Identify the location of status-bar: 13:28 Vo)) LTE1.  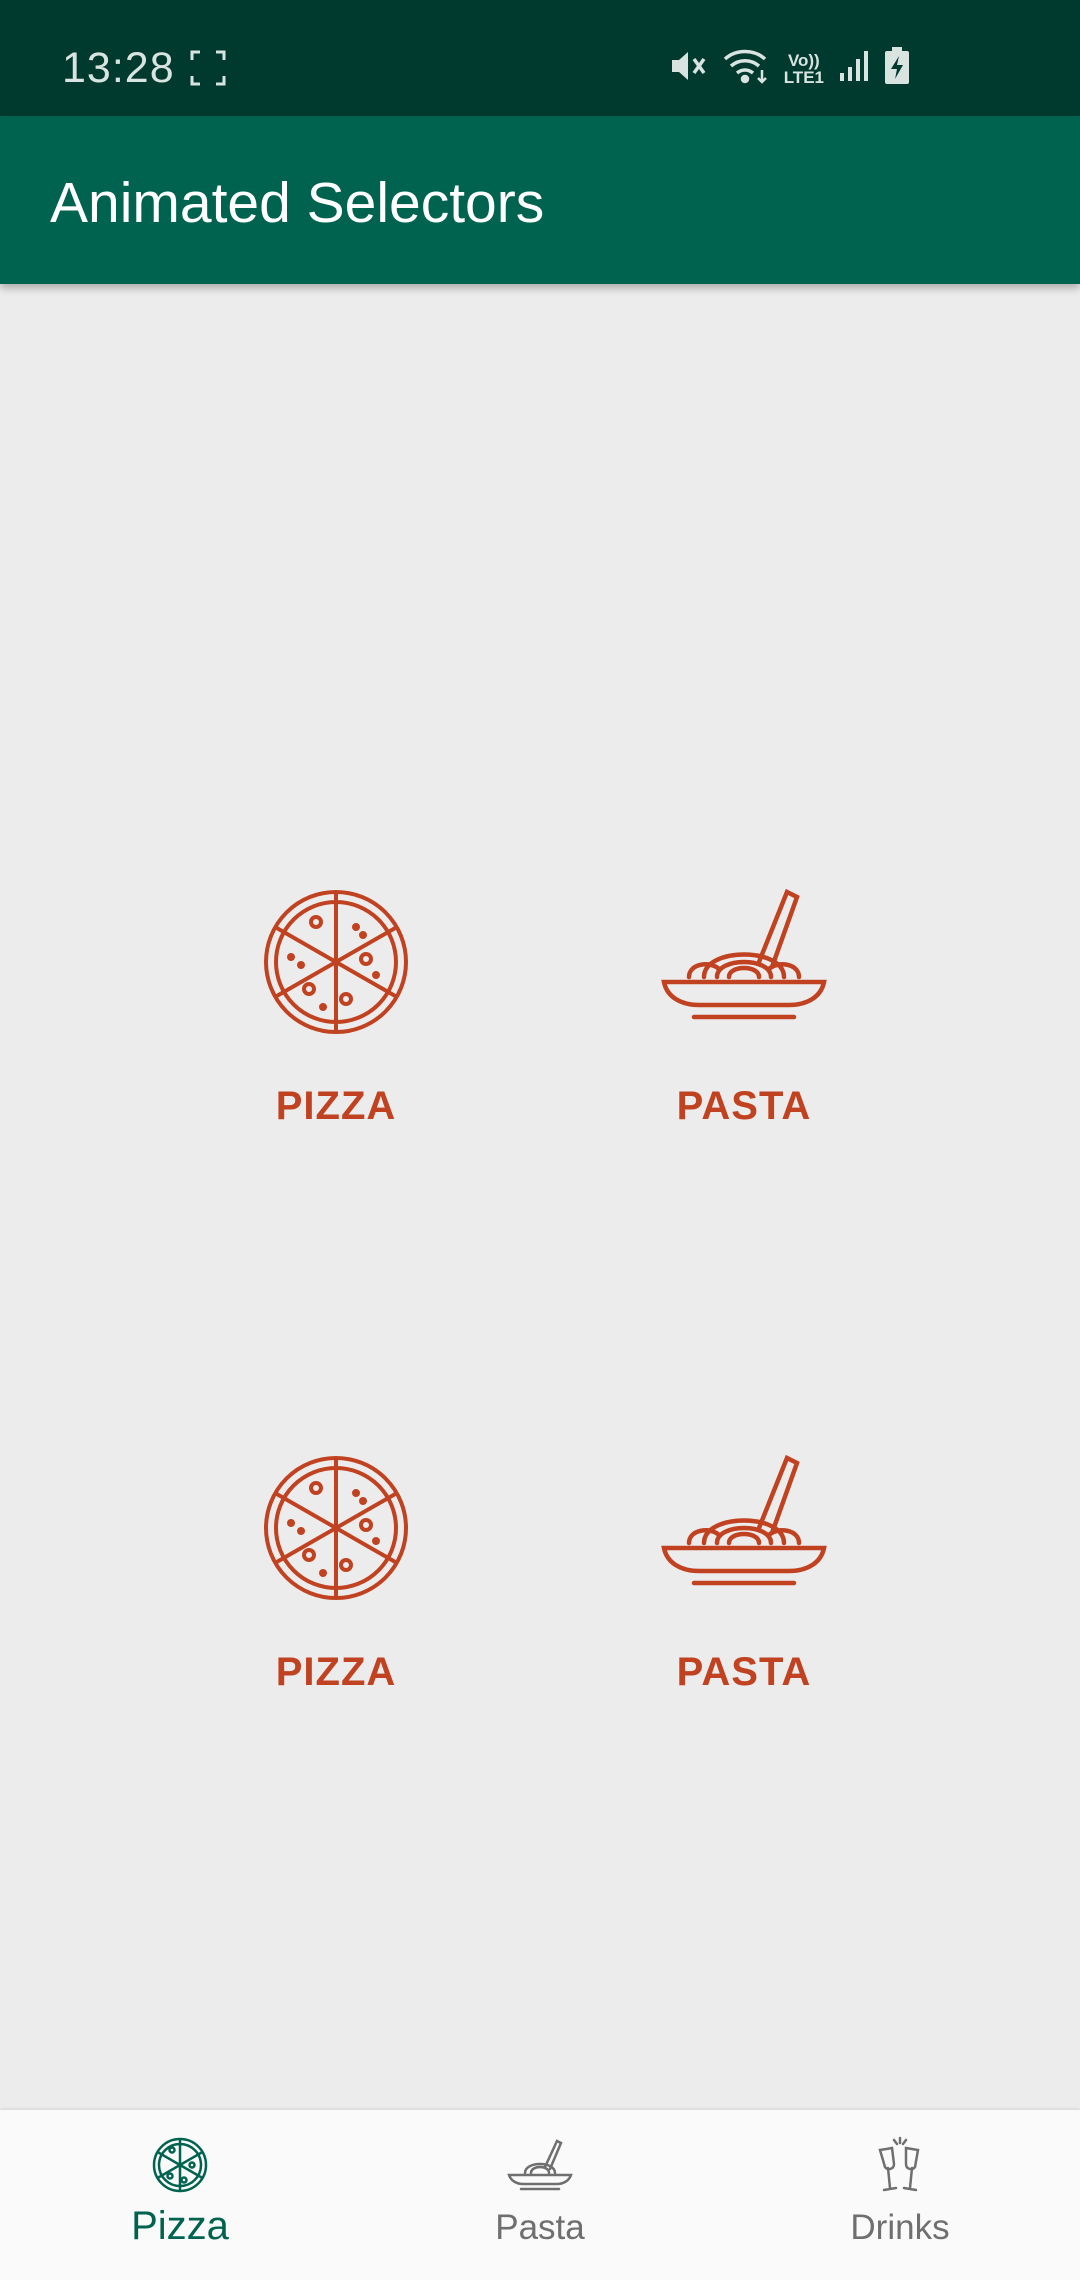
(540, 58).